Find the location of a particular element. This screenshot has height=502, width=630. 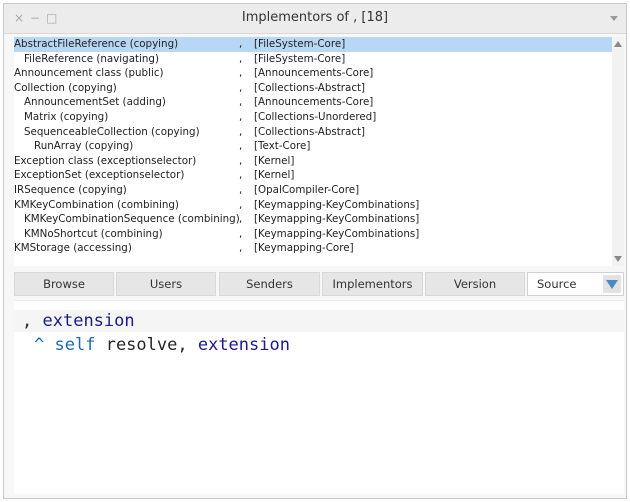

method-label: KMKeyCombinationSequence (combining) is located at coordinates (132, 219).